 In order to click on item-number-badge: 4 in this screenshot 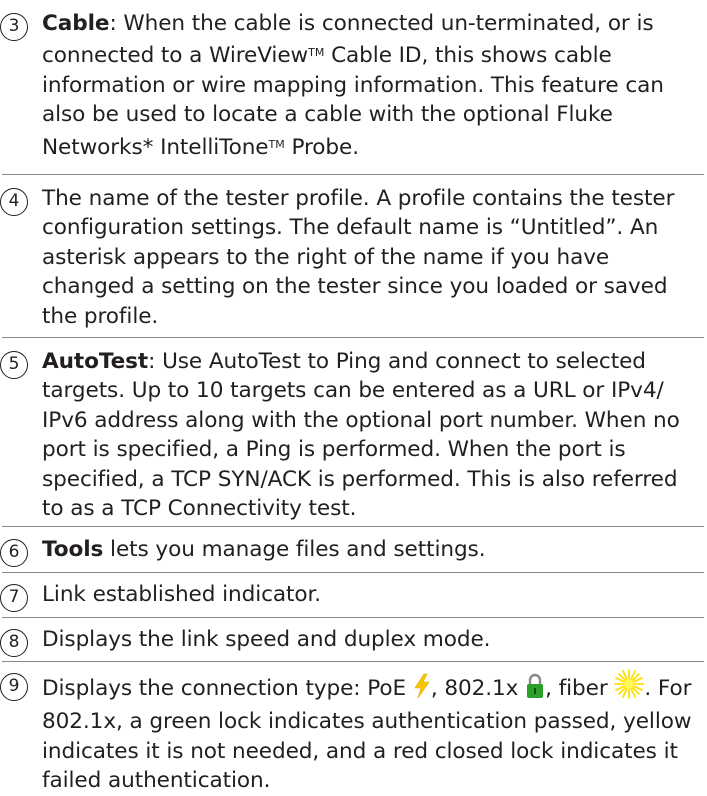, I will do `click(14, 202)`.